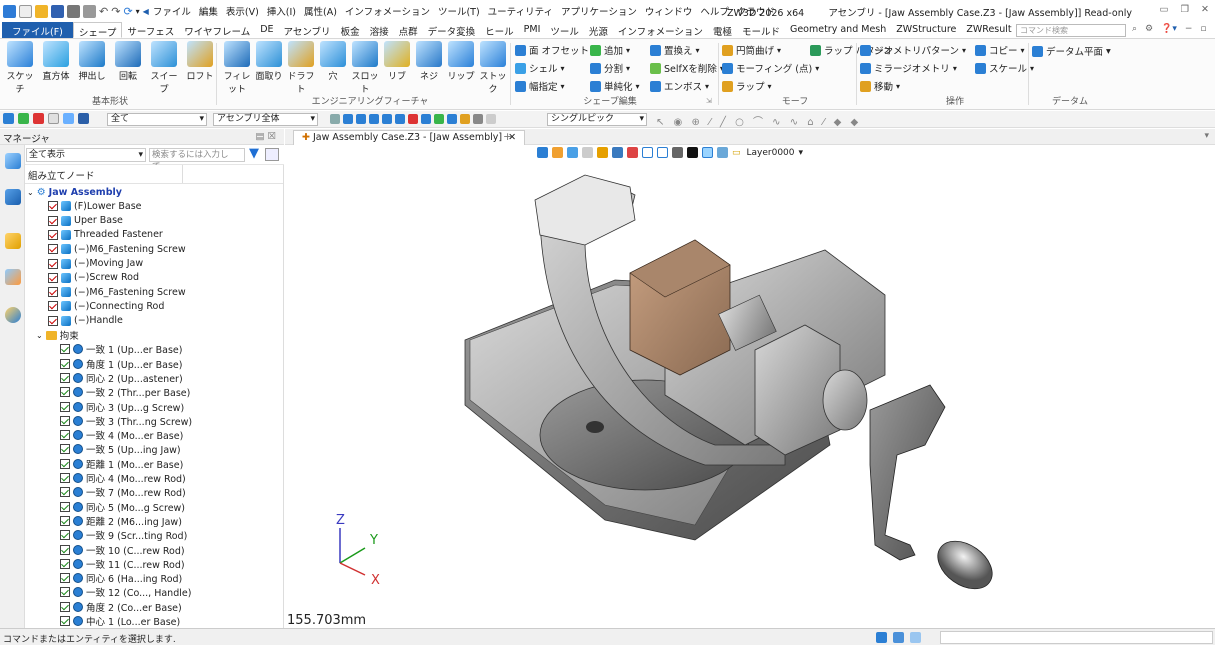 This screenshot has width=1215, height=645. I want to click on tree-part-item: (−)Moving Jaw, so click(95, 264).